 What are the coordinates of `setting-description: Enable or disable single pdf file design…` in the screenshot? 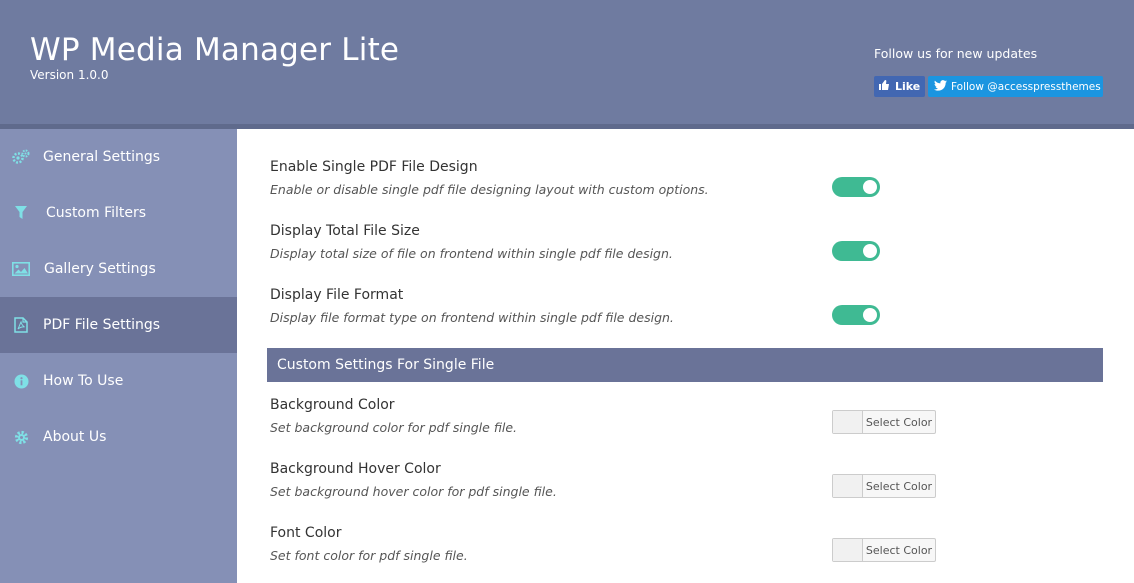 It's located at (489, 189).